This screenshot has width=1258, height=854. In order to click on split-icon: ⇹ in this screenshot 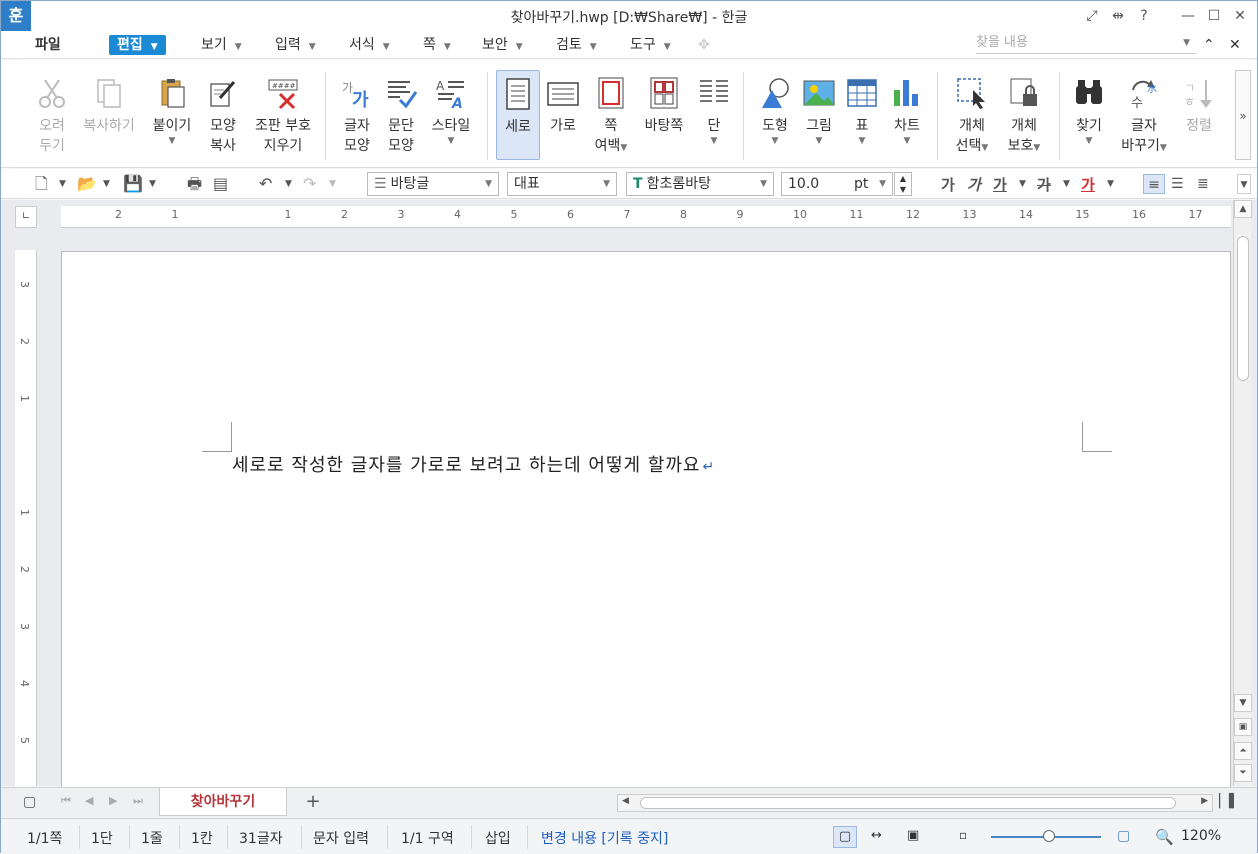, I will do `click(1118, 16)`.